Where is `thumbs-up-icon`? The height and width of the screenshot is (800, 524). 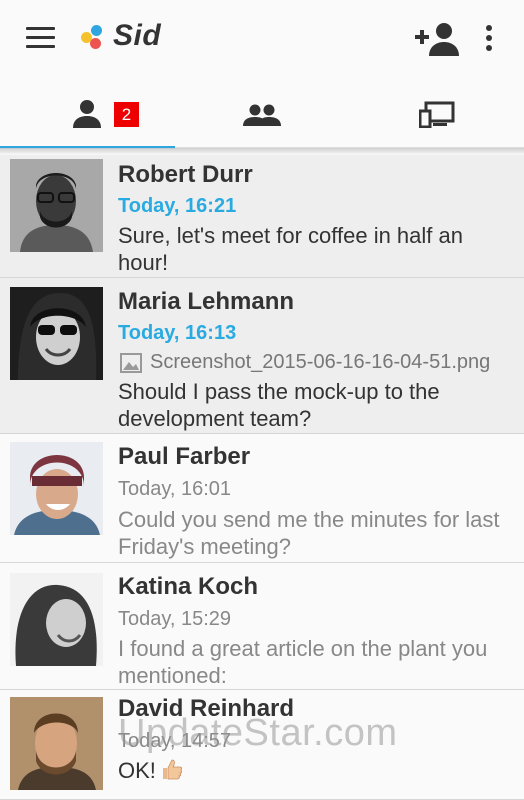
thumbs-up-icon is located at coordinates (172, 769).